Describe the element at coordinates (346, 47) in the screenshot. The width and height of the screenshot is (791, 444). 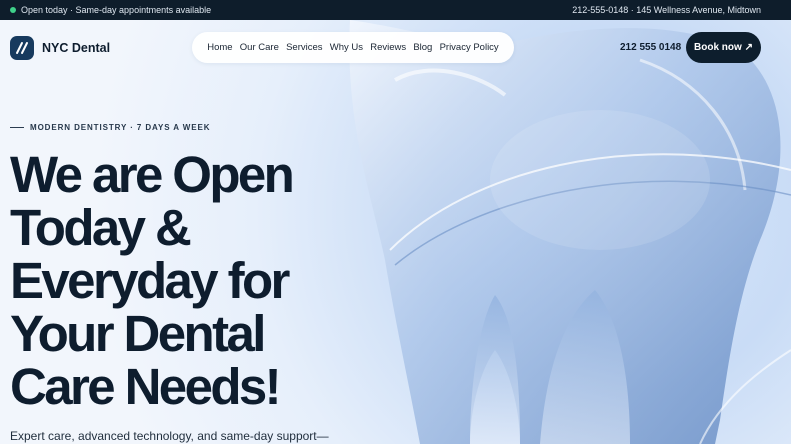
I see `nav-link-why-us: Why Us` at that location.